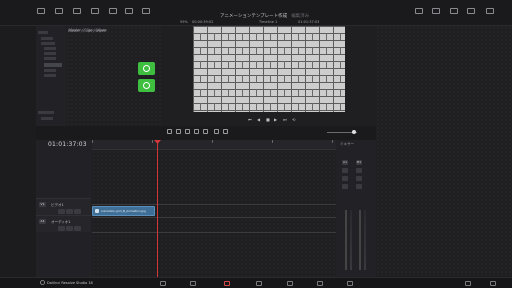 The height and width of the screenshot is (288, 512). Describe the element at coordinates (157, 208) in the screenshot. I see `playhead` at that location.